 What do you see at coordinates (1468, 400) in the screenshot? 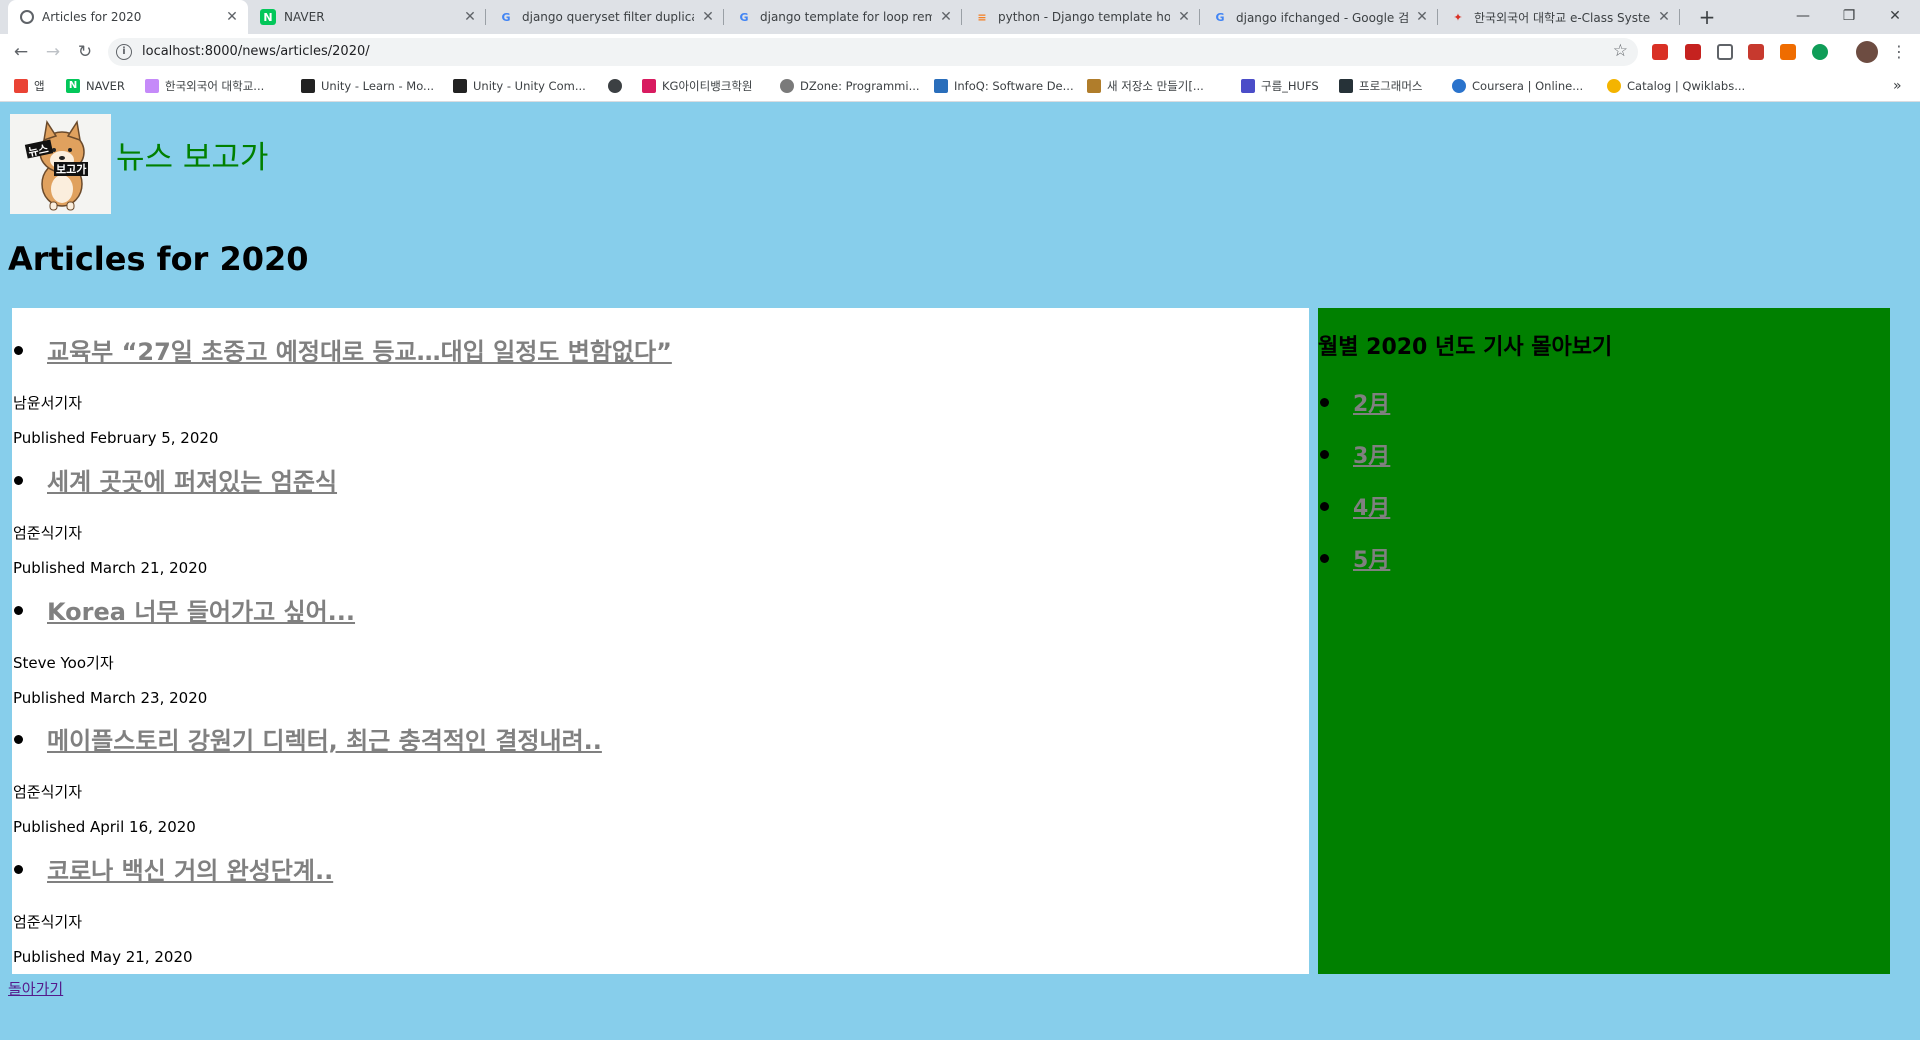
I see `month-list-item: 2月` at bounding box center [1468, 400].